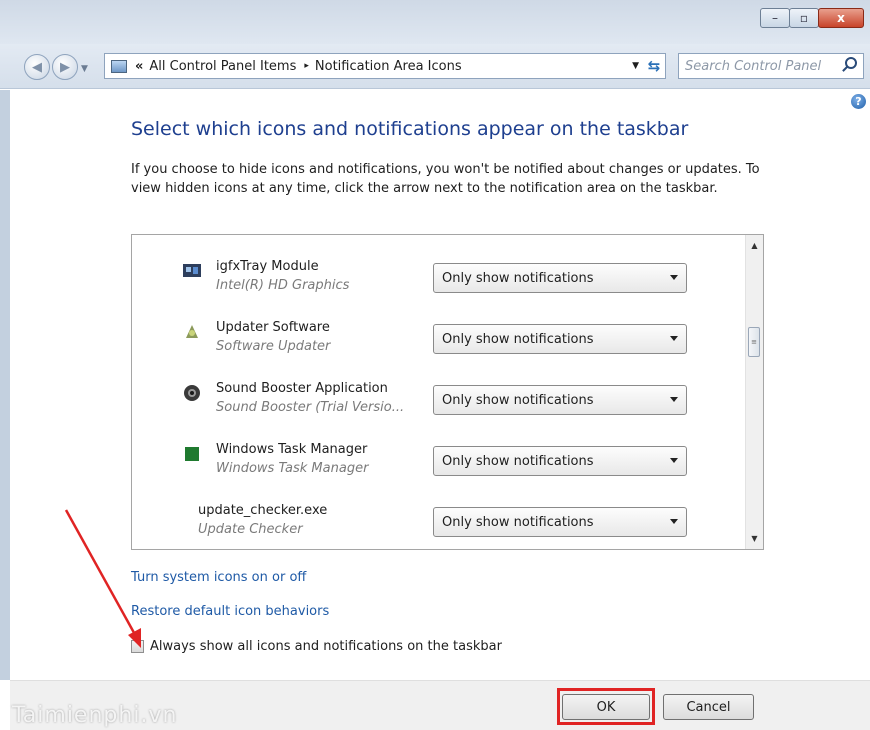 The image size is (870, 730). What do you see at coordinates (134, 638) in the screenshot?
I see `annotation-arrowhead` at bounding box center [134, 638].